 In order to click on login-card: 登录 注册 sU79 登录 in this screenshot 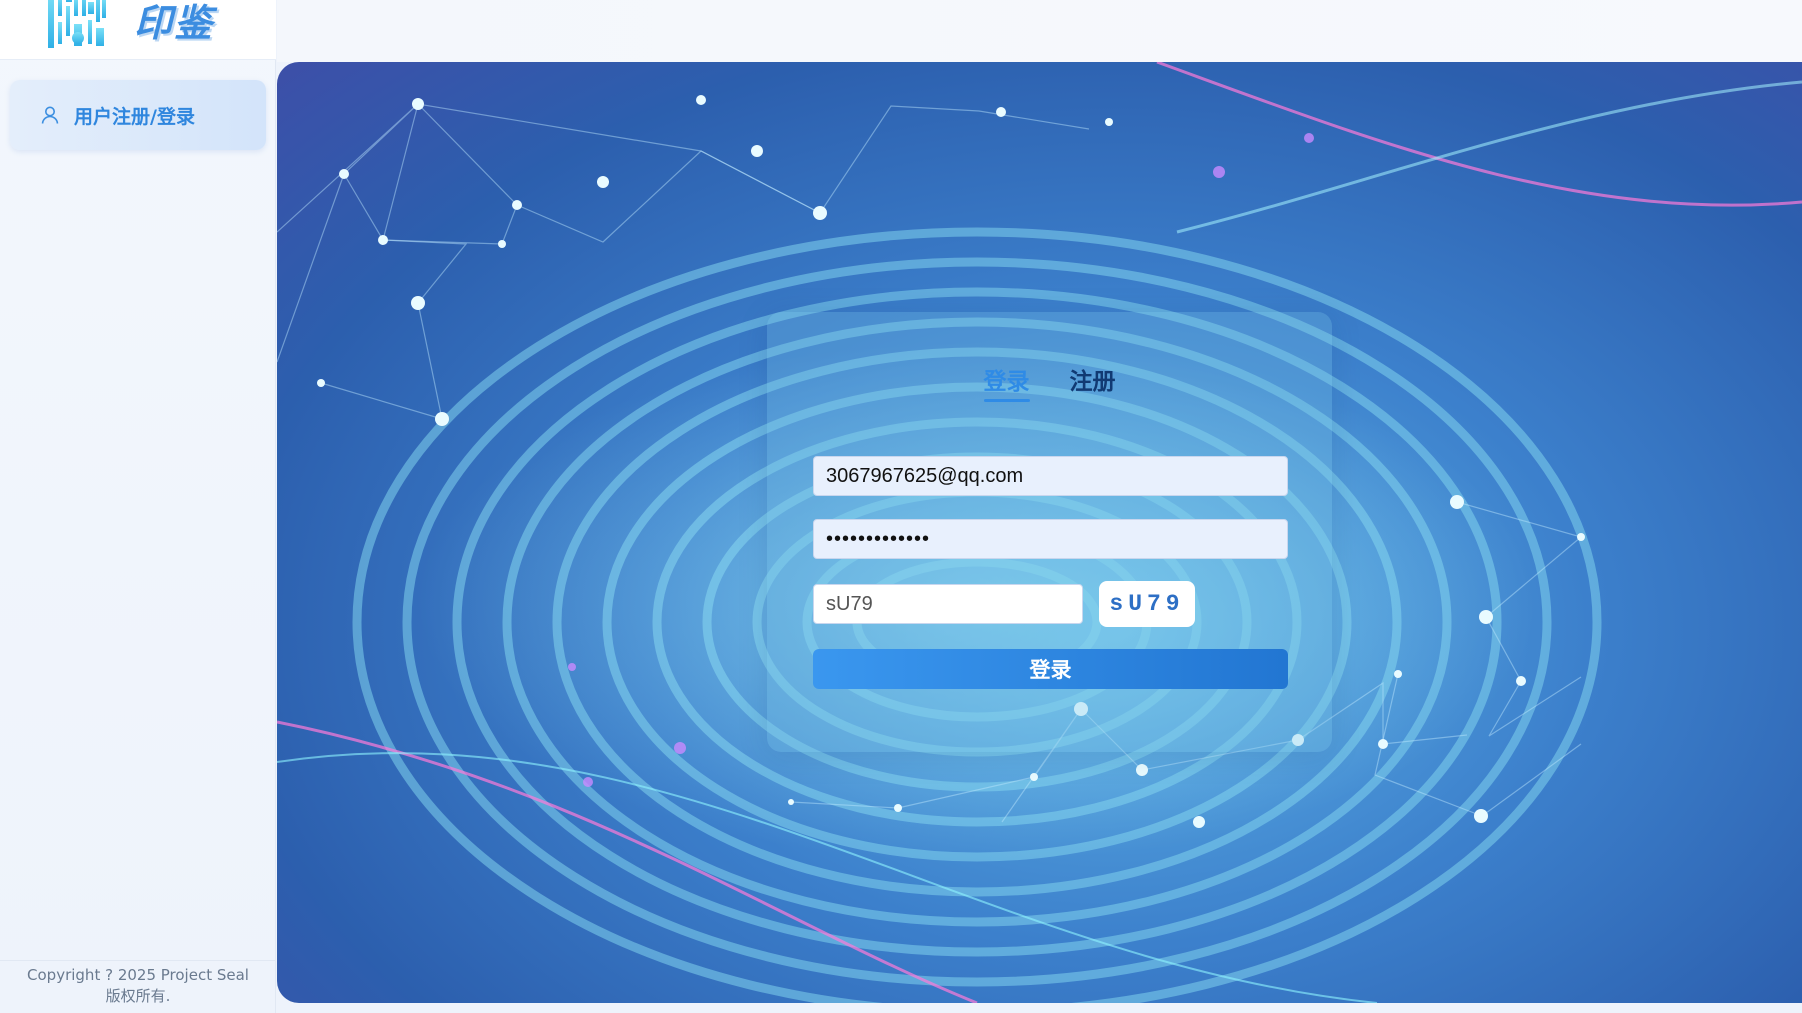, I will do `click(1049, 532)`.